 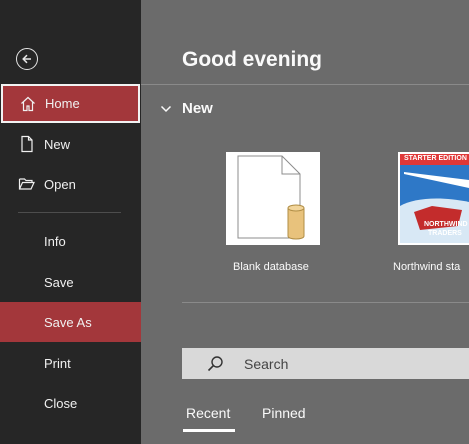 What do you see at coordinates (433, 198) in the screenshot?
I see `template-northwind: STARTER EDITION NORTHWIND TRADERS` at bounding box center [433, 198].